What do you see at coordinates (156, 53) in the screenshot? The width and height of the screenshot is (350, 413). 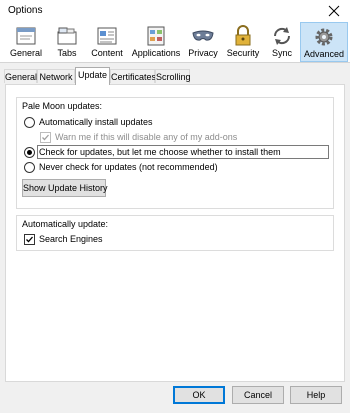 I see `category-label: Applications` at bounding box center [156, 53].